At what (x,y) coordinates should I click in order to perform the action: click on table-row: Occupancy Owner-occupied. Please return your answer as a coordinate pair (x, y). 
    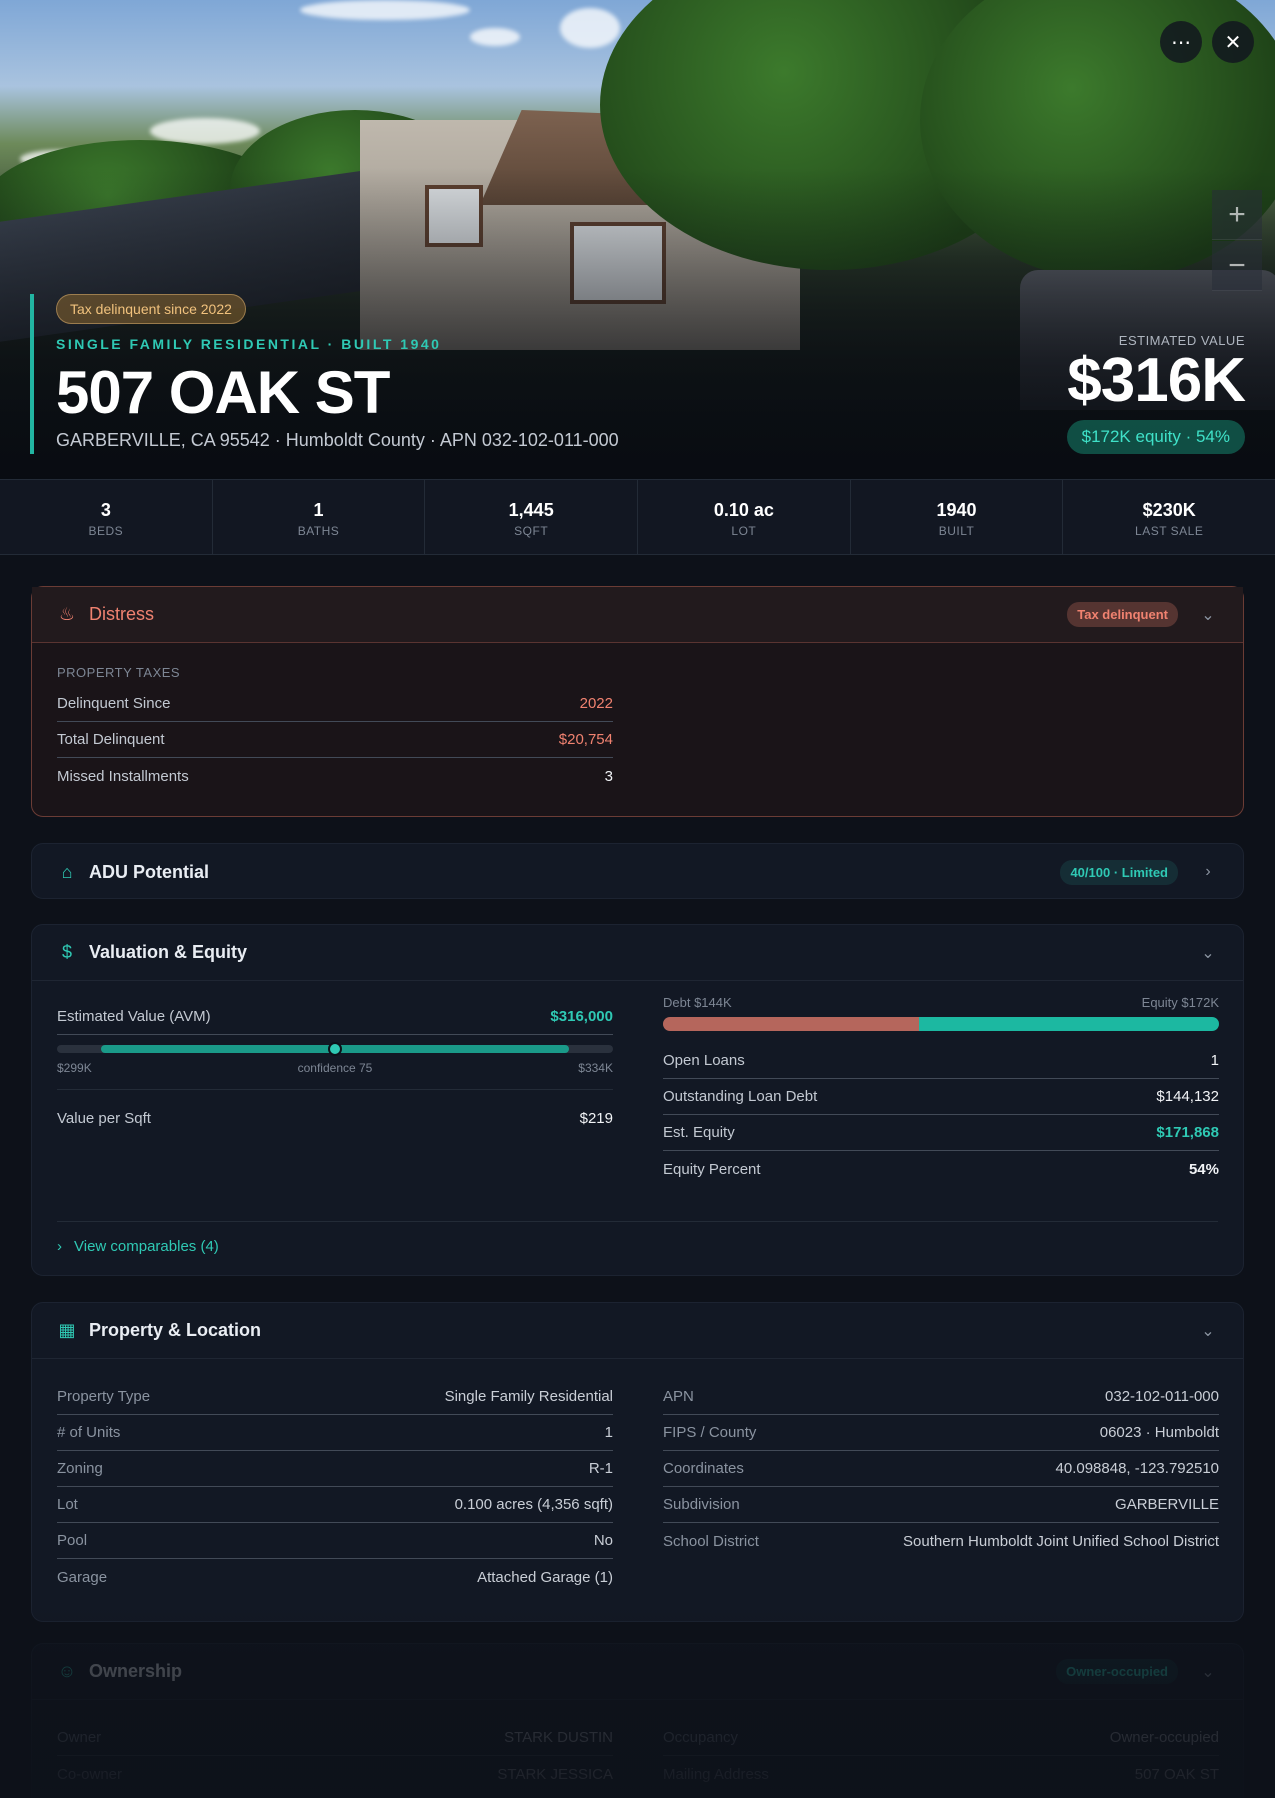
    Looking at the image, I should click on (941, 1738).